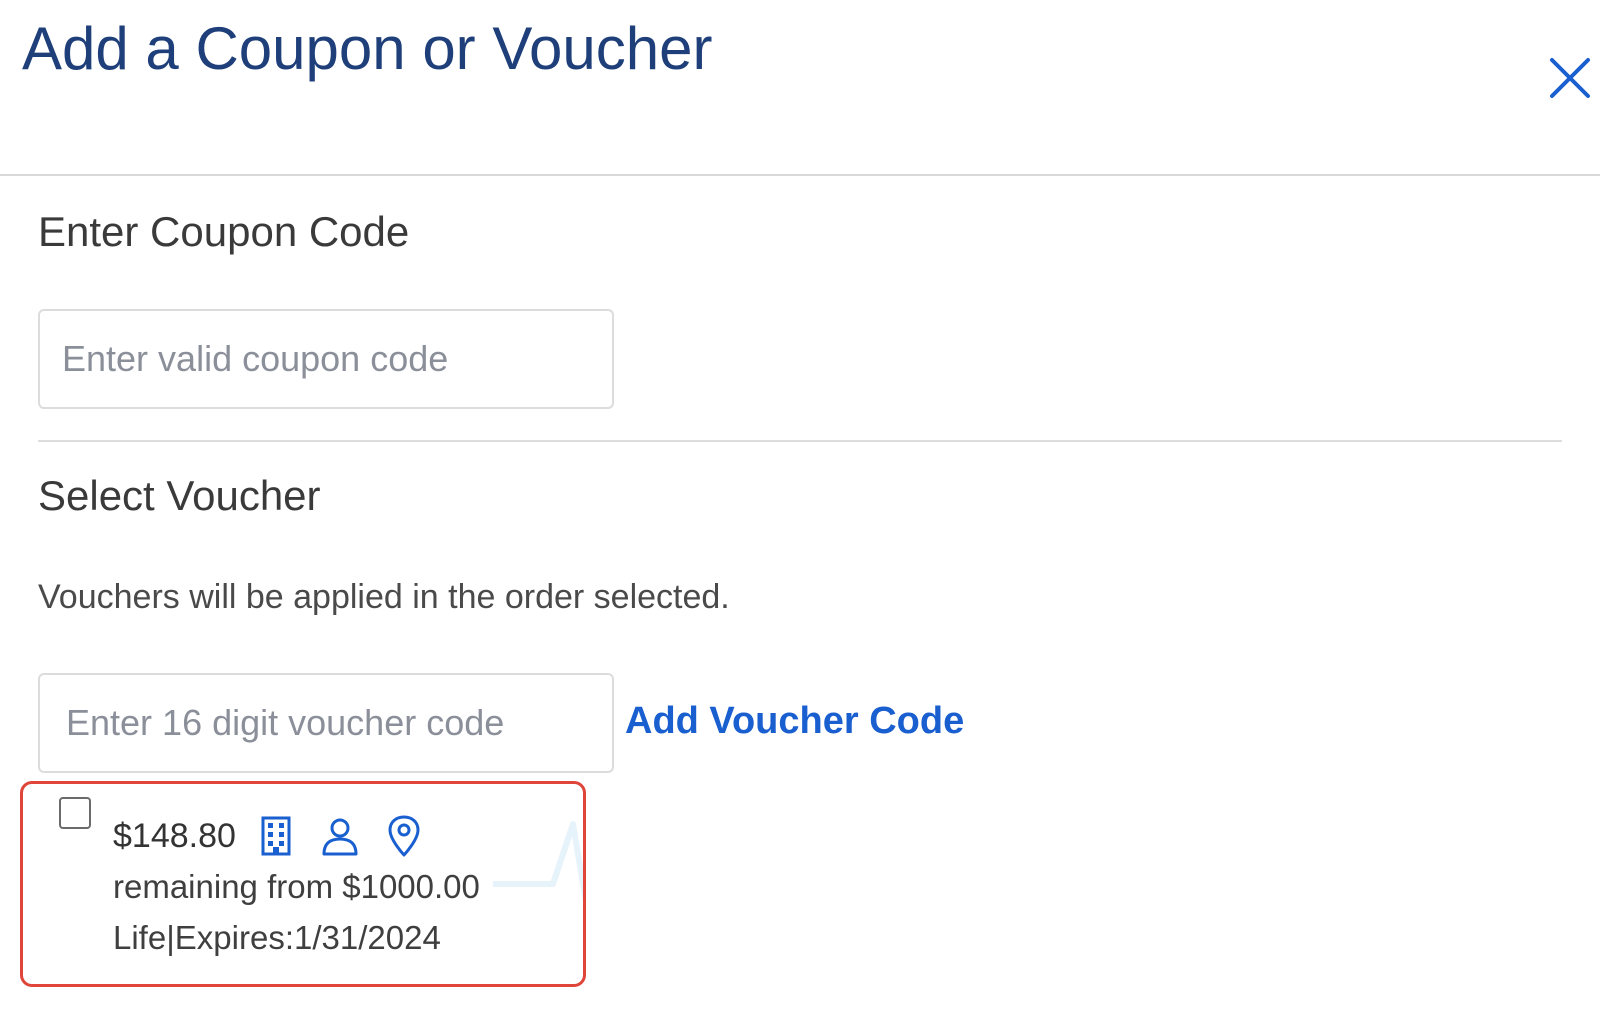 This screenshot has width=1600, height=1019. Describe the element at coordinates (800, 441) in the screenshot. I see `section-divider` at that location.